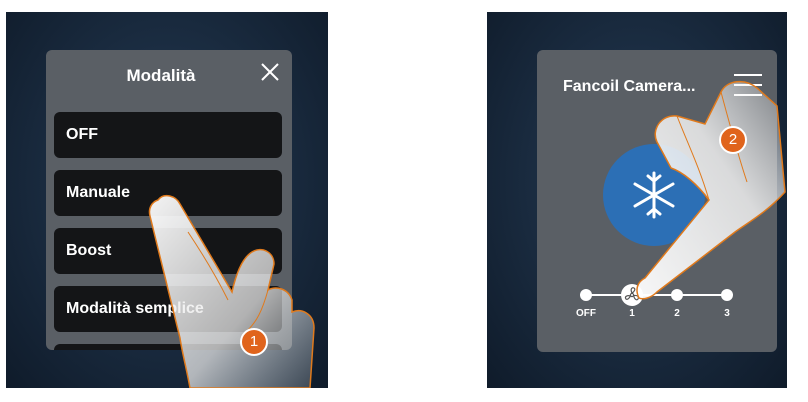 The height and width of the screenshot is (402, 808). I want to click on mode-item-off: OFF, so click(168, 135).